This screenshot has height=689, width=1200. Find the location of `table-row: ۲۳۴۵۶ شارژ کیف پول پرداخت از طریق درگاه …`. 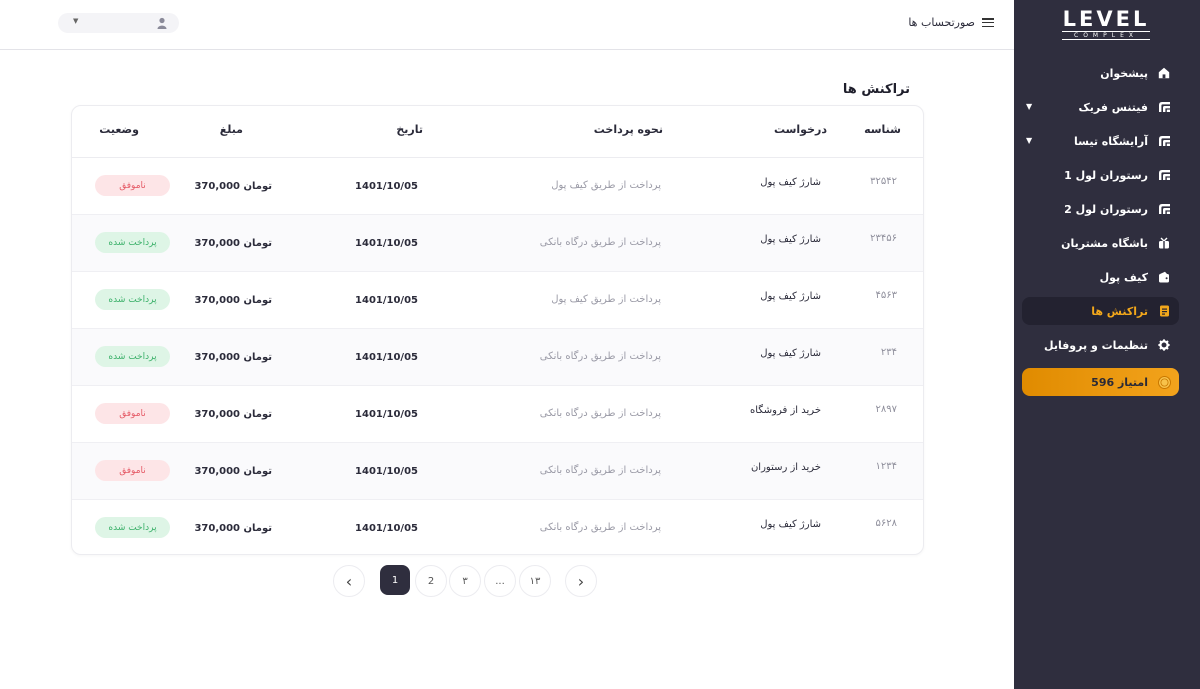

table-row: ۲۳۴۵۶ شارژ کیف پول پرداخت از طریق درگاه … is located at coordinates (497, 243).